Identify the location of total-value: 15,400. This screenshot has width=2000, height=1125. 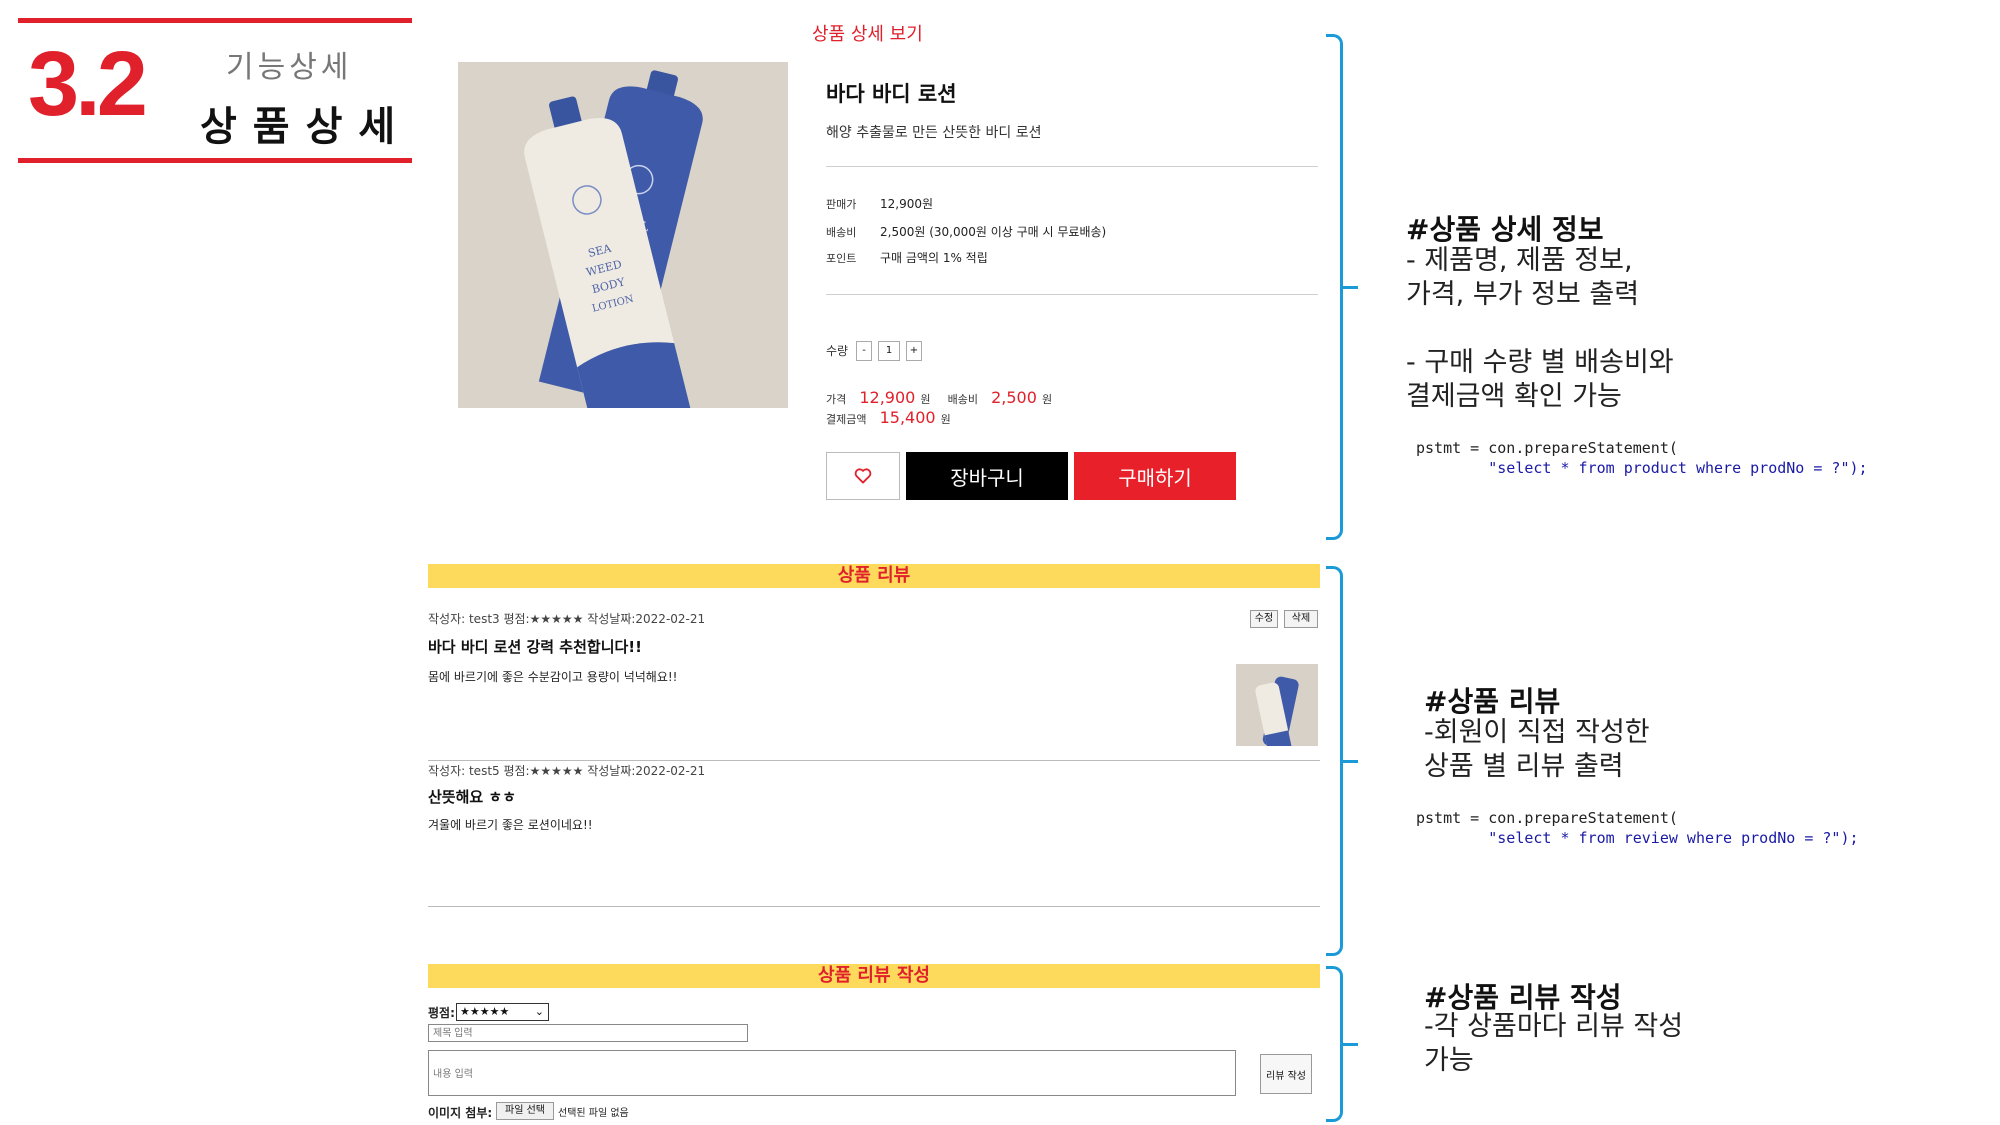
(907, 417).